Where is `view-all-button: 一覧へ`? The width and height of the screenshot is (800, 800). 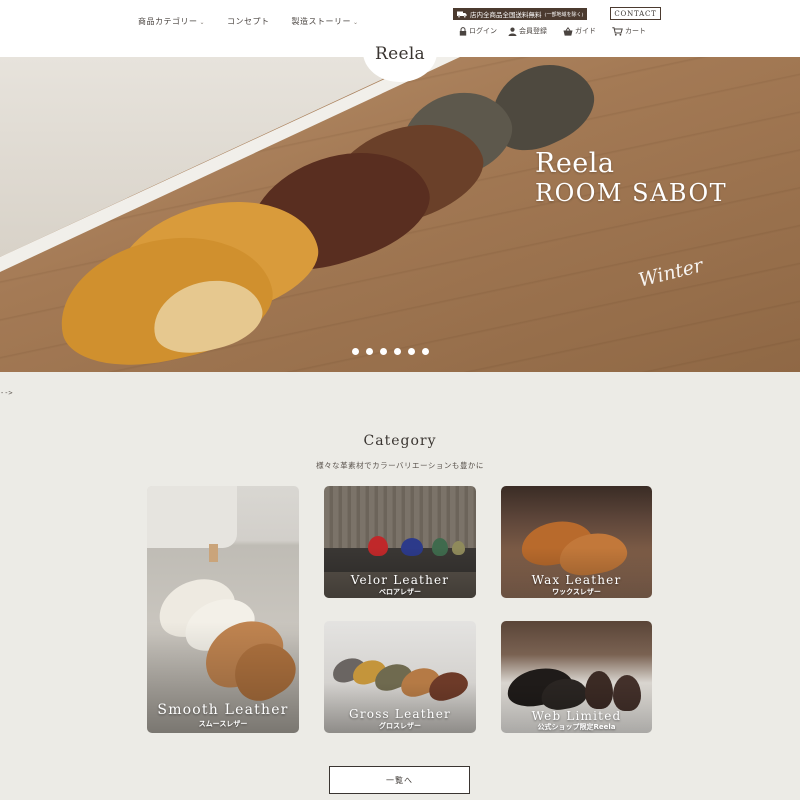
view-all-button: 一覧へ is located at coordinates (399, 780).